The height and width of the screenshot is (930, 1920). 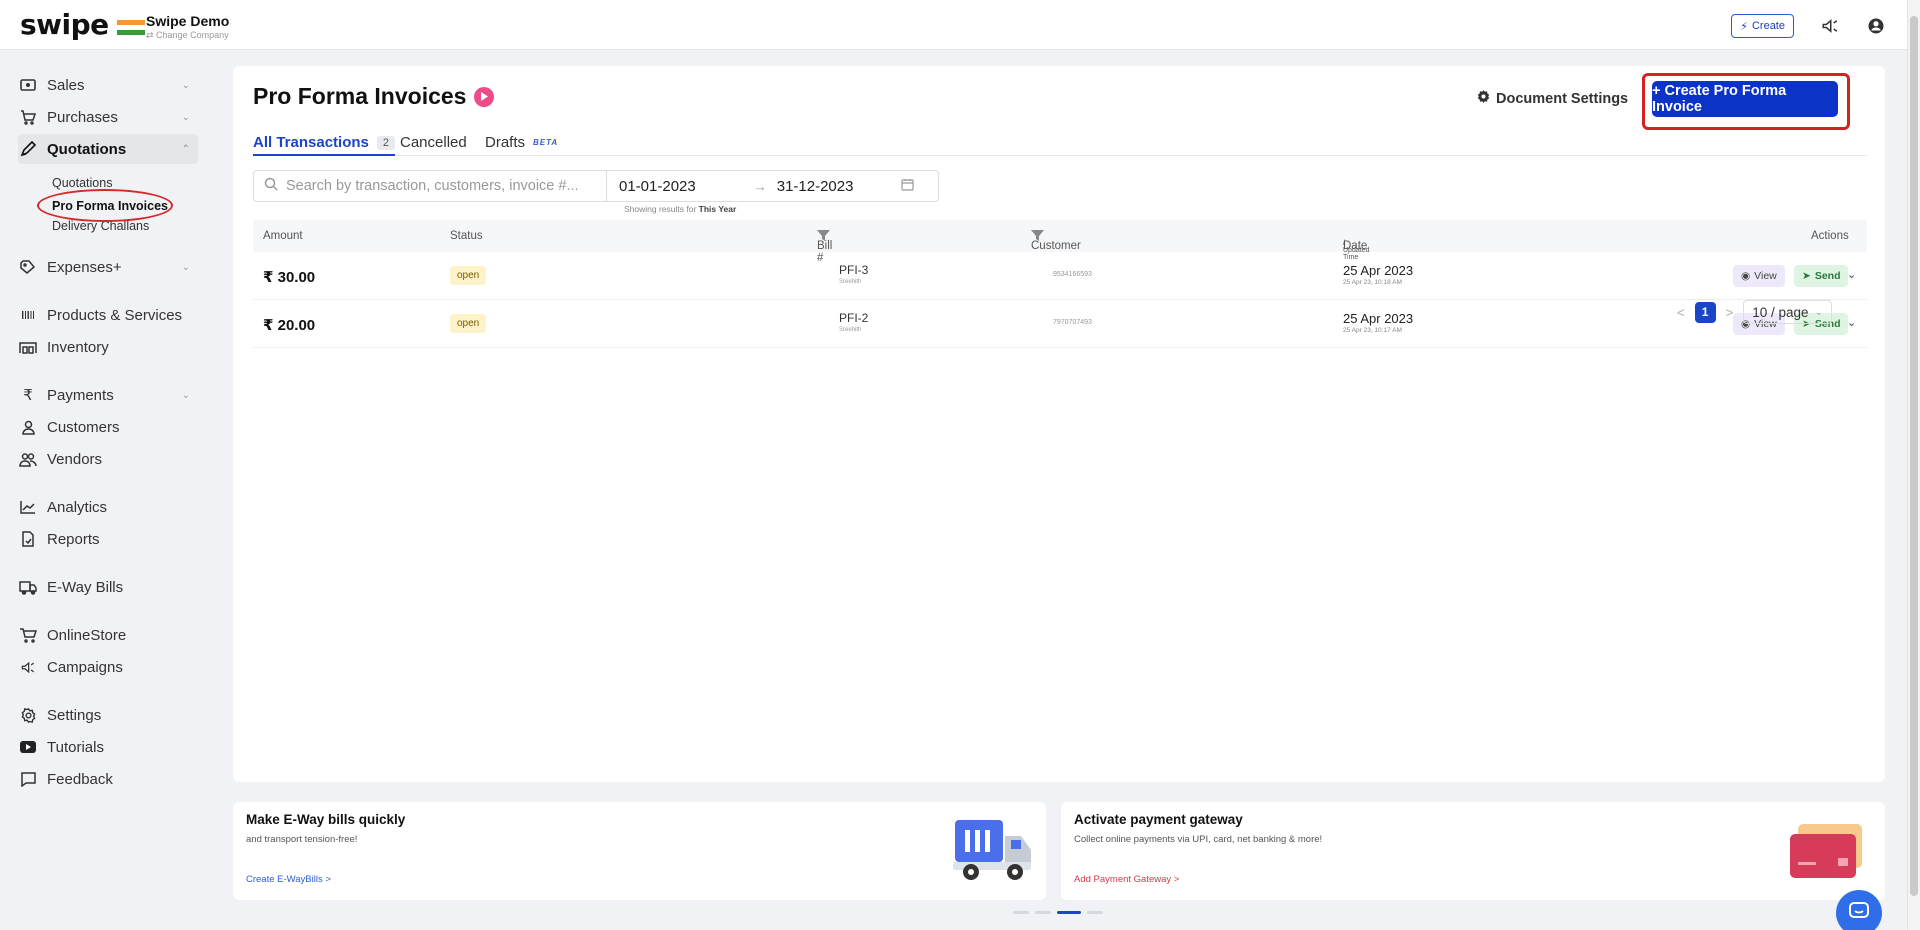 What do you see at coordinates (108, 427) in the screenshot?
I see `sidebar-item-customers: Customers` at bounding box center [108, 427].